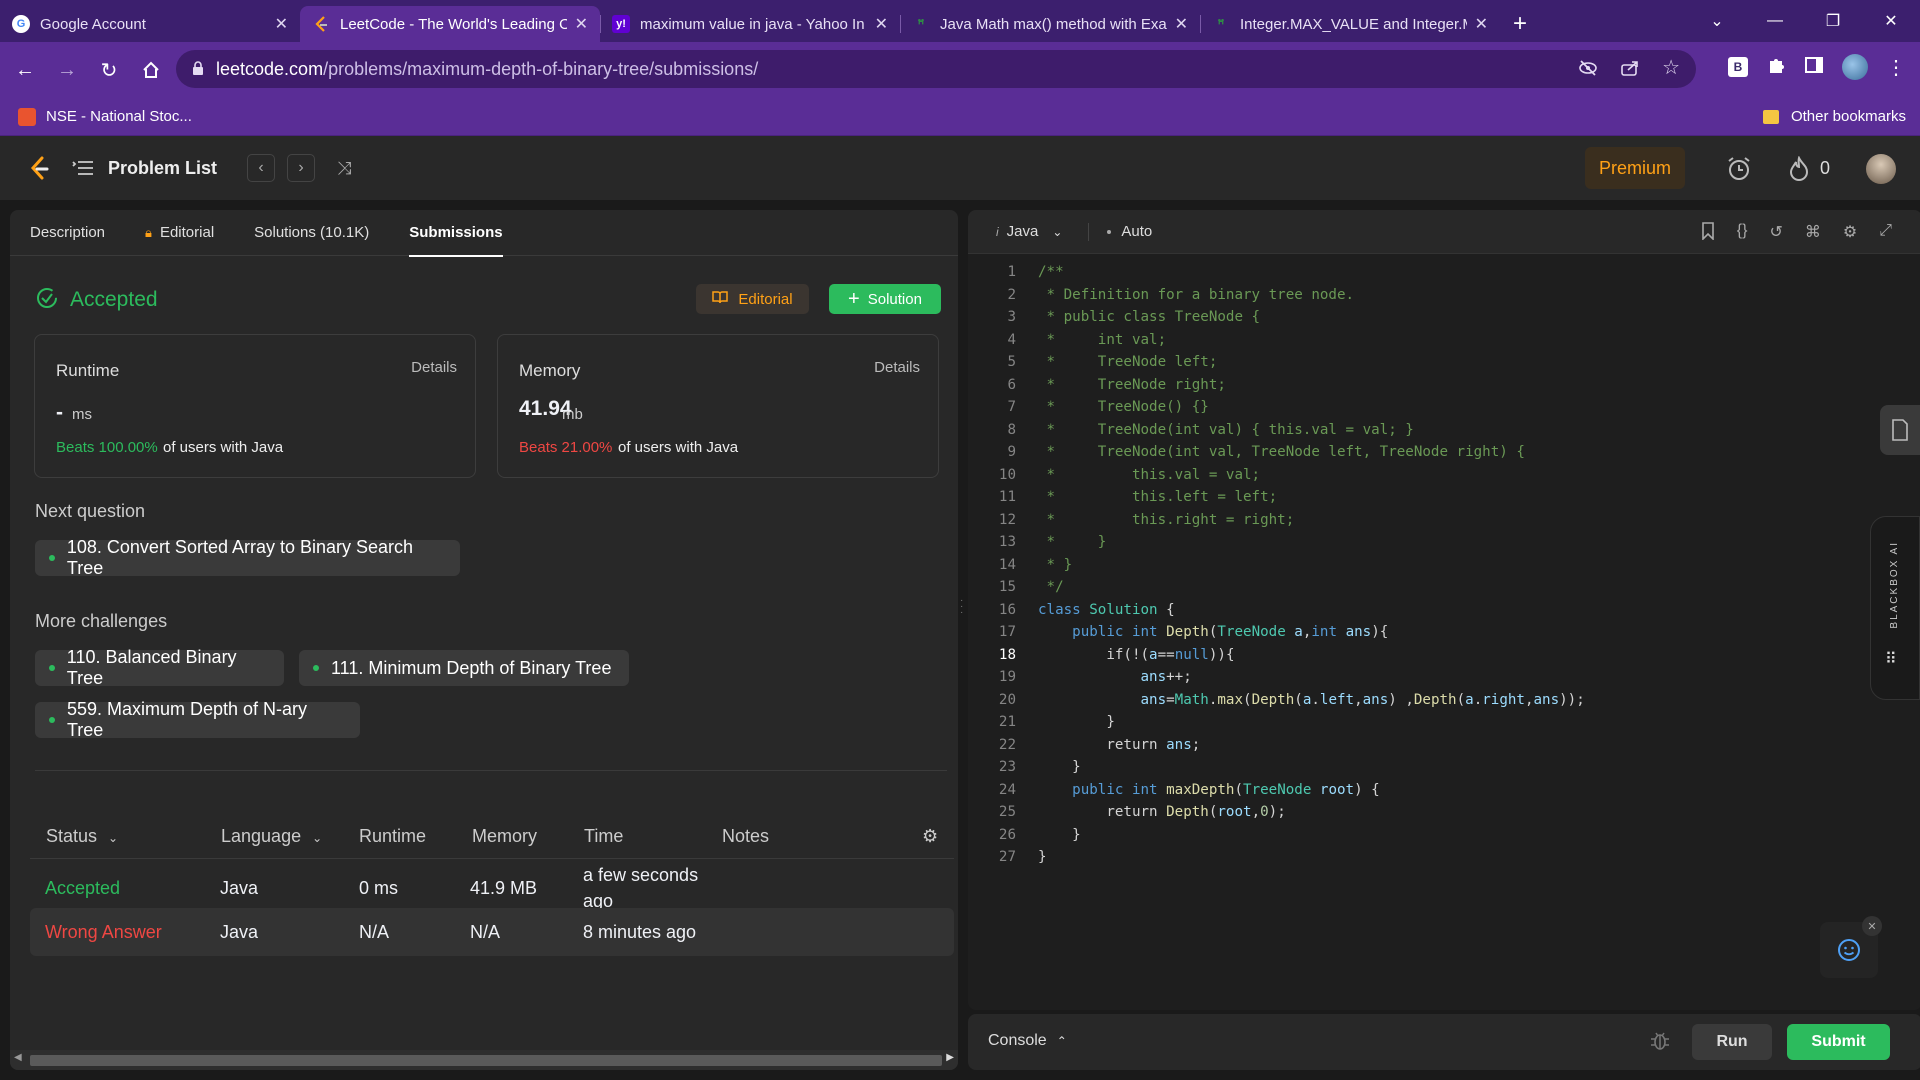  Describe the element at coordinates (930, 836) in the screenshot. I see `settings-gear-icon: ⚙` at that location.